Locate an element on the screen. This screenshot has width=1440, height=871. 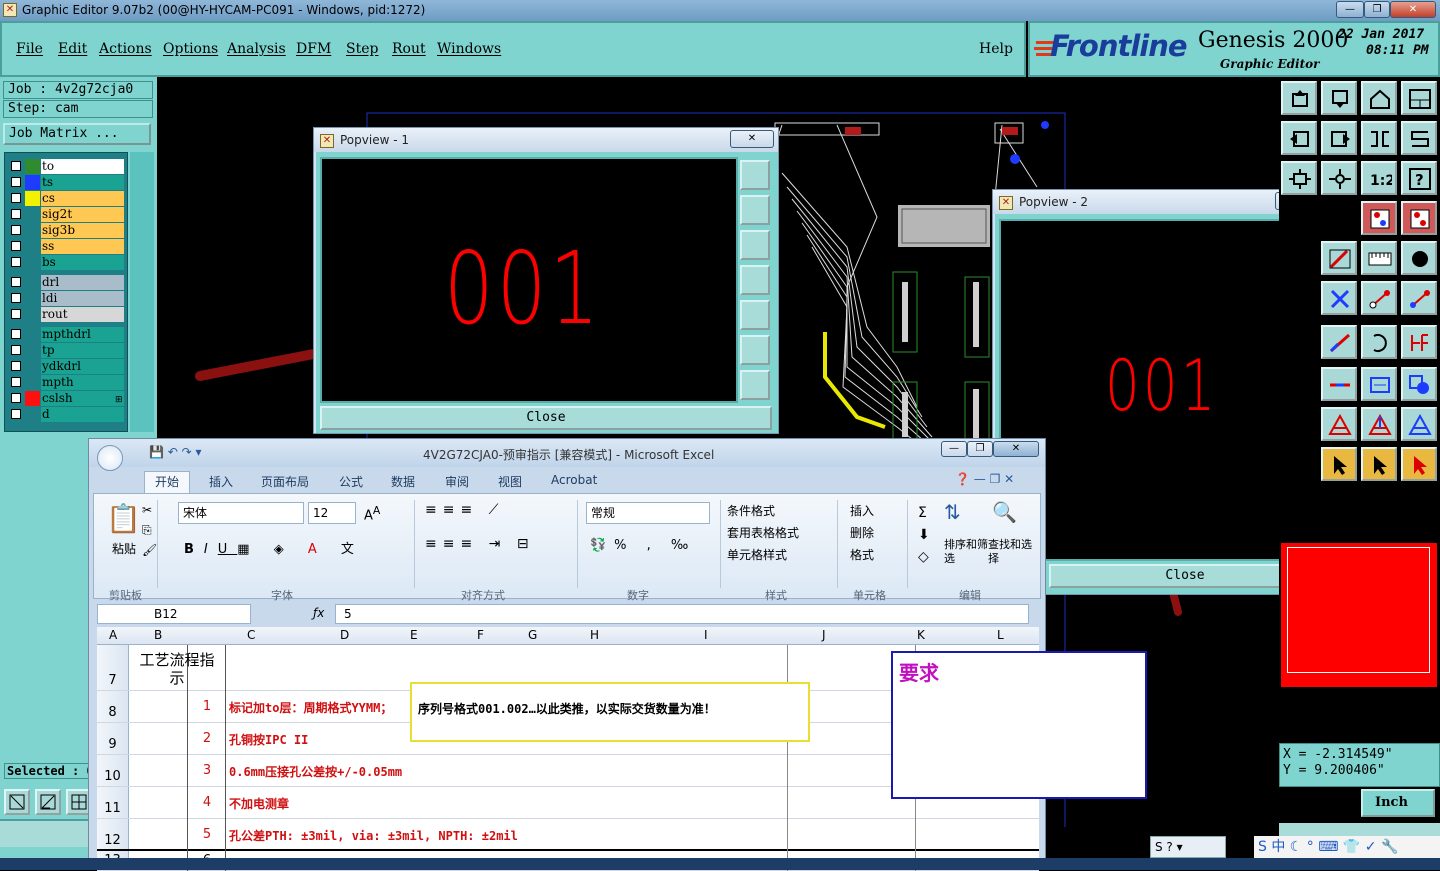
tool-triangle-a-icon is located at coordinates (1339, 424).